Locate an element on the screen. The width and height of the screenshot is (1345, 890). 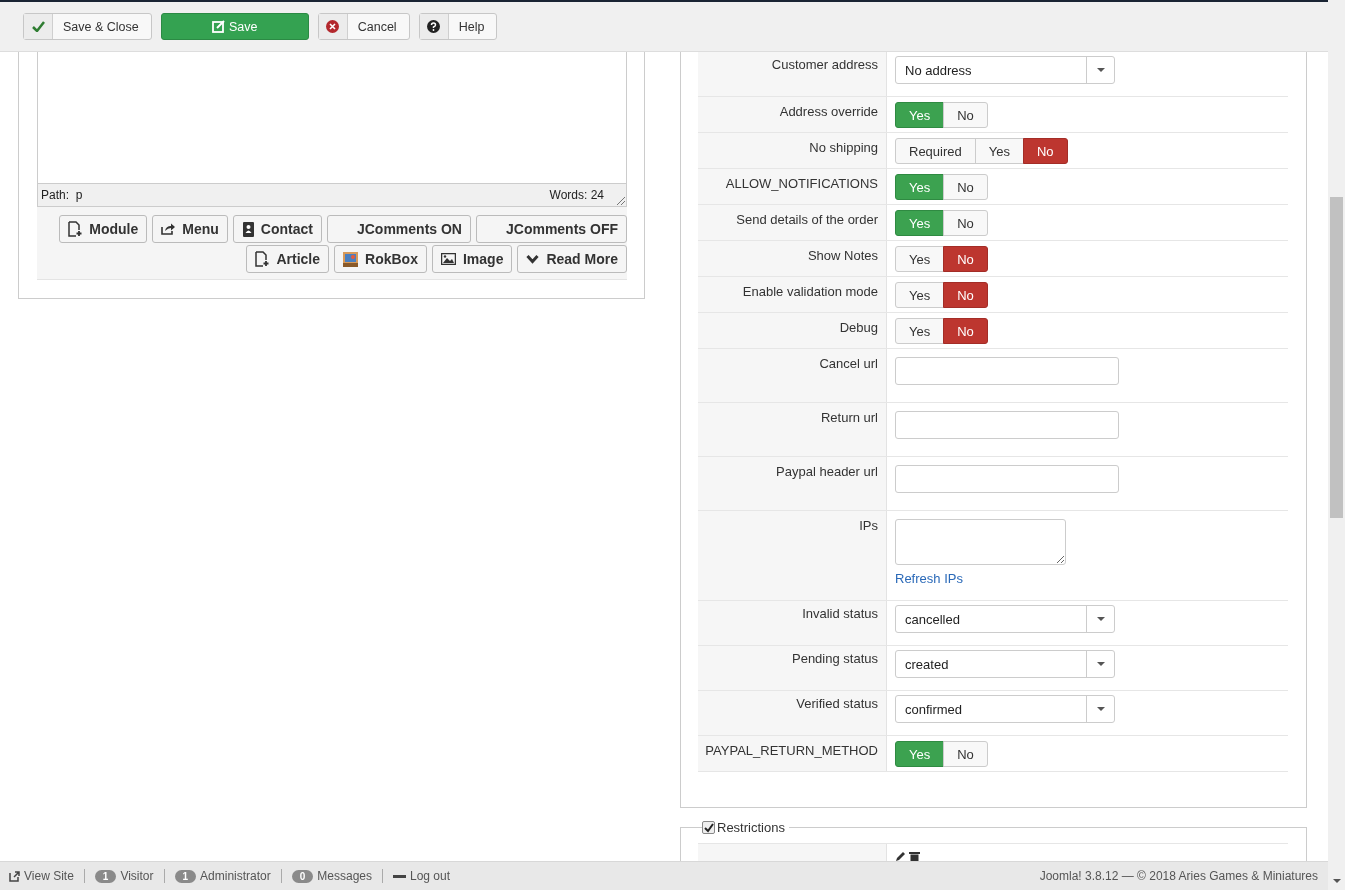
select-field: confirmed is located at coordinates (1005, 709).